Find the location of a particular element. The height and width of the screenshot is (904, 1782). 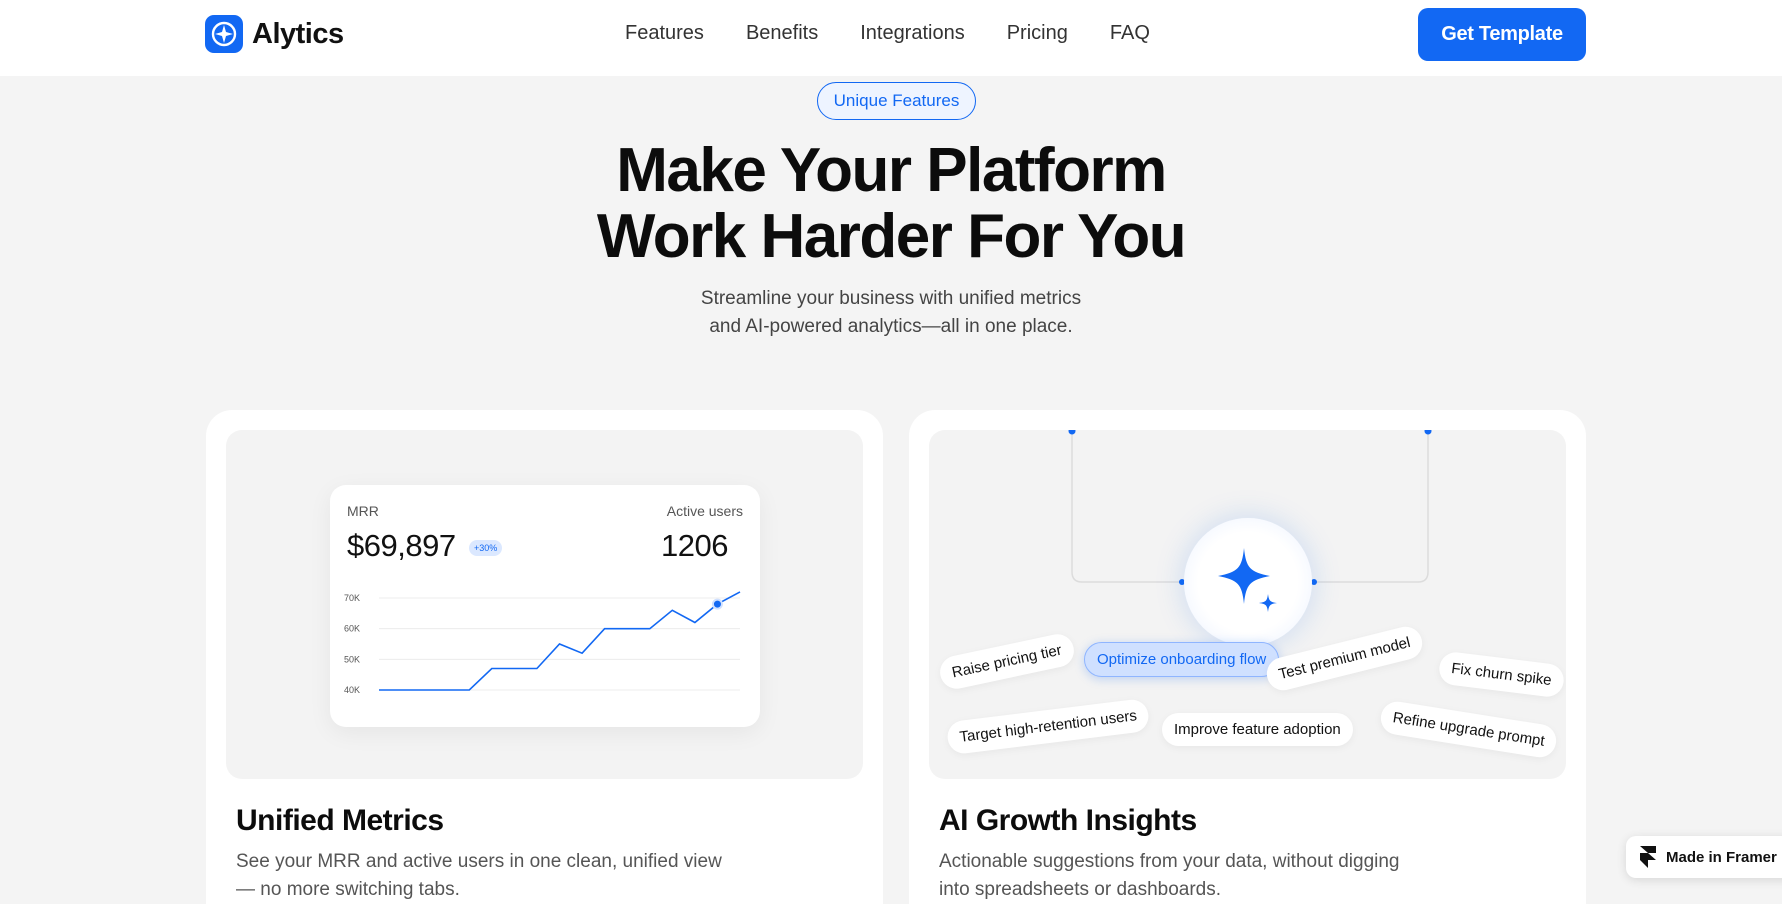

card-description-line2: — no more switching tabs. is located at coordinates (348, 889).